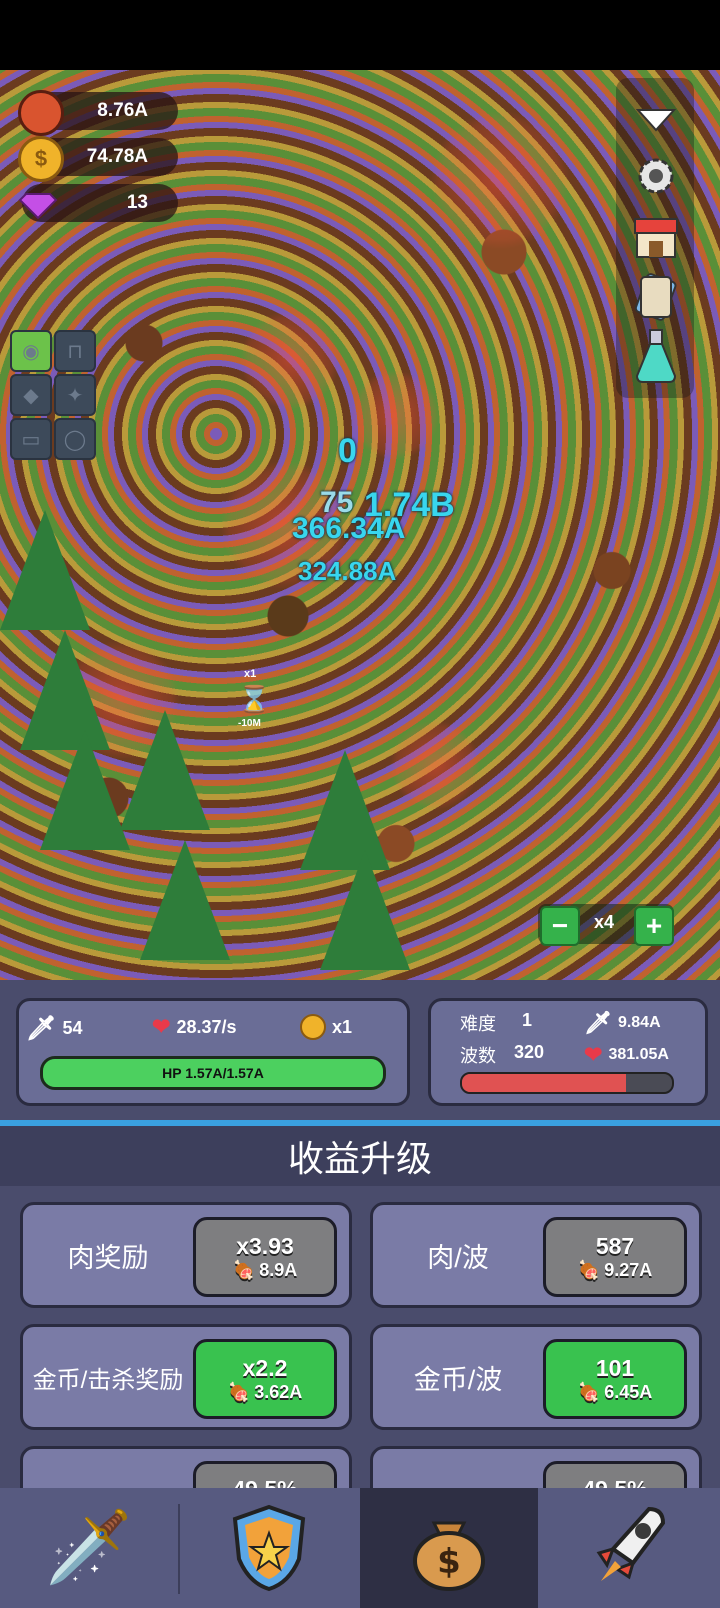  Describe the element at coordinates (342, 1026) in the screenshot. I see `player-gold-mult-value: x1` at that location.